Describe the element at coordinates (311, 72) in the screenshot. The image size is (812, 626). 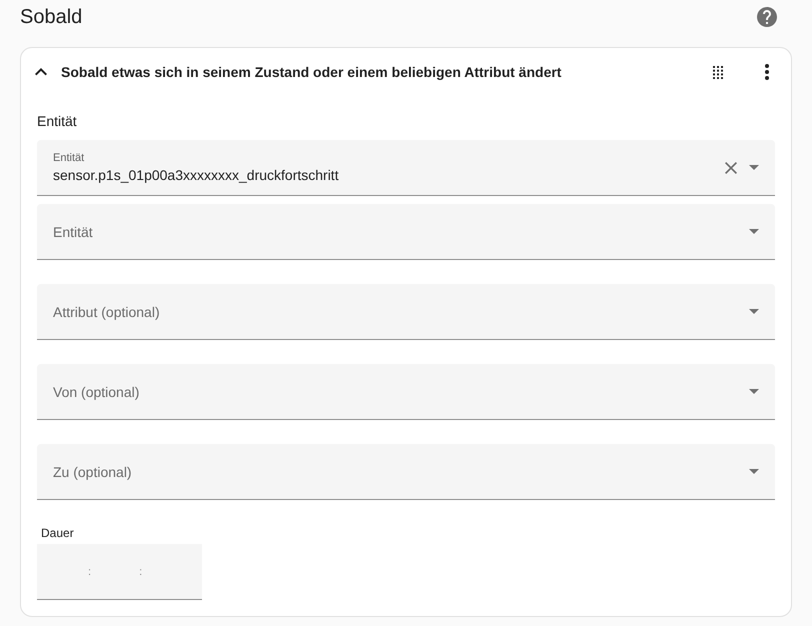
I see `trigger-title: Sobald etwas sich in seinem Zustand oder einem beliebigen Attribut ändert` at that location.